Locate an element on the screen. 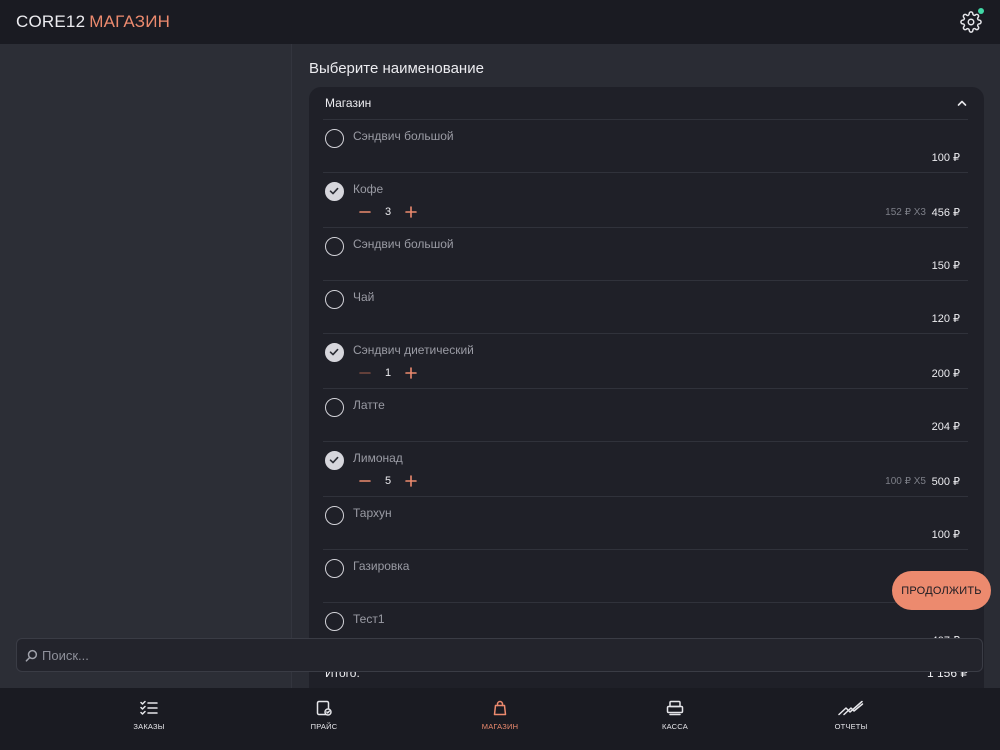 This screenshot has height=750, width=1000. search-bar is located at coordinates (499, 655).